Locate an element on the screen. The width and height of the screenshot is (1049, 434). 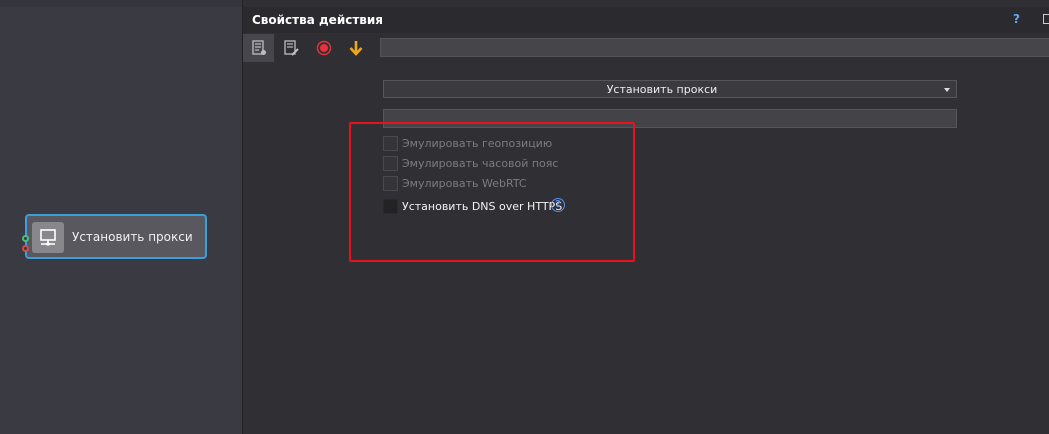
action-node-set-proxy: Установить прокси is located at coordinates (114, 236).